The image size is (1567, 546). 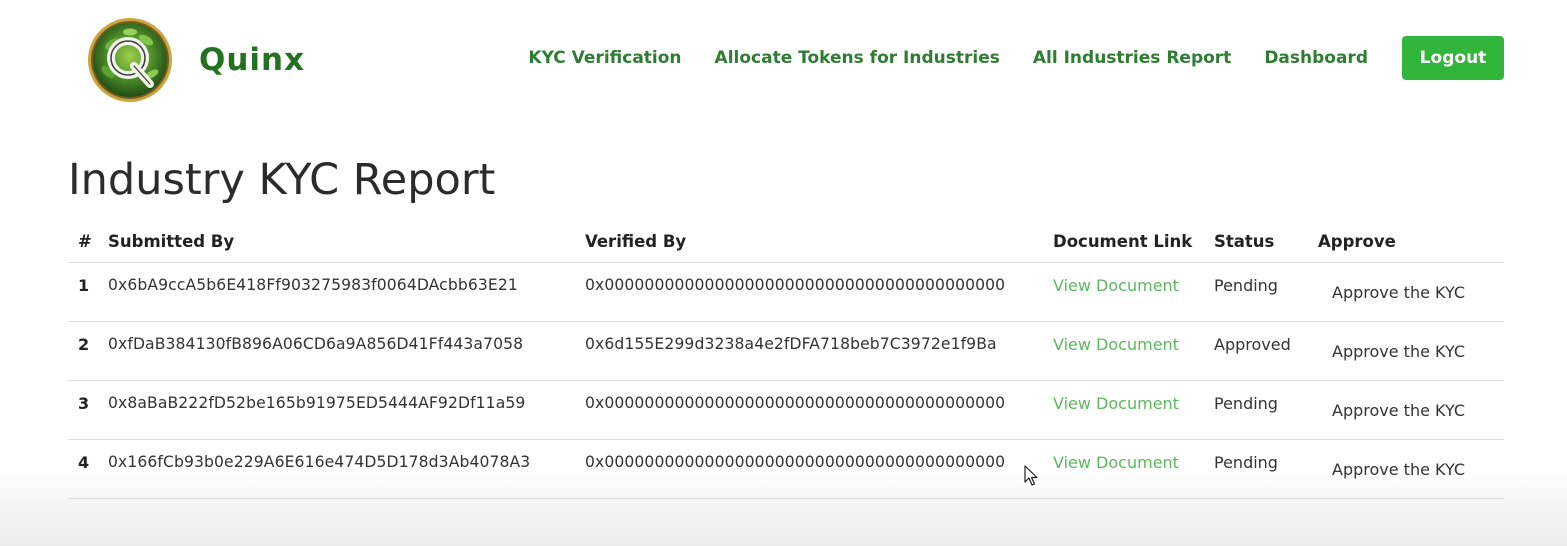 What do you see at coordinates (819, 241) in the screenshot?
I see `header-verified-by: Verified By` at bounding box center [819, 241].